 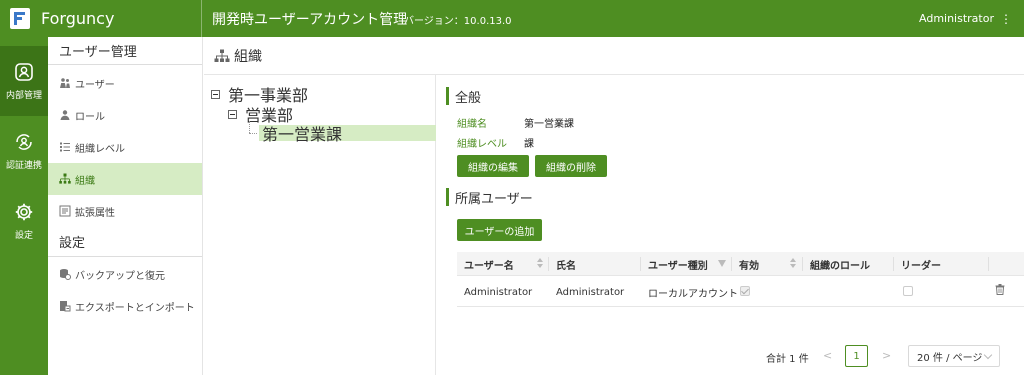 What do you see at coordinates (125, 83) in the screenshot?
I see `sidebar-item-users: ユーザー` at bounding box center [125, 83].